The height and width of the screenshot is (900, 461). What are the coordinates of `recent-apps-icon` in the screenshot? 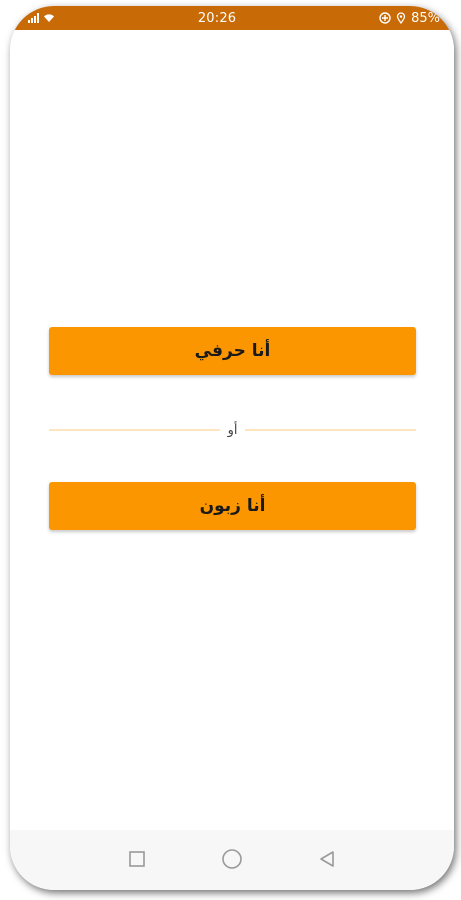 It's located at (137, 859).